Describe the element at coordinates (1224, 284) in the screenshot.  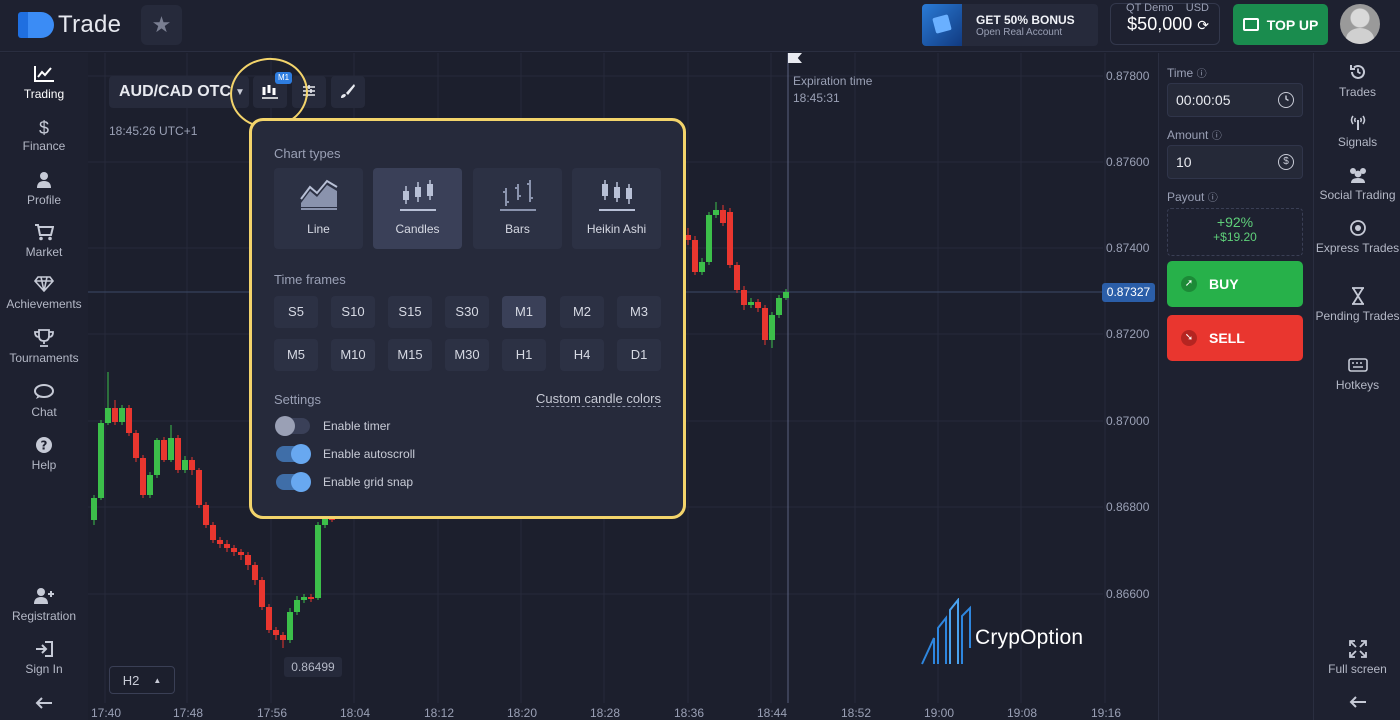
I see `buy-label: BUY` at that location.